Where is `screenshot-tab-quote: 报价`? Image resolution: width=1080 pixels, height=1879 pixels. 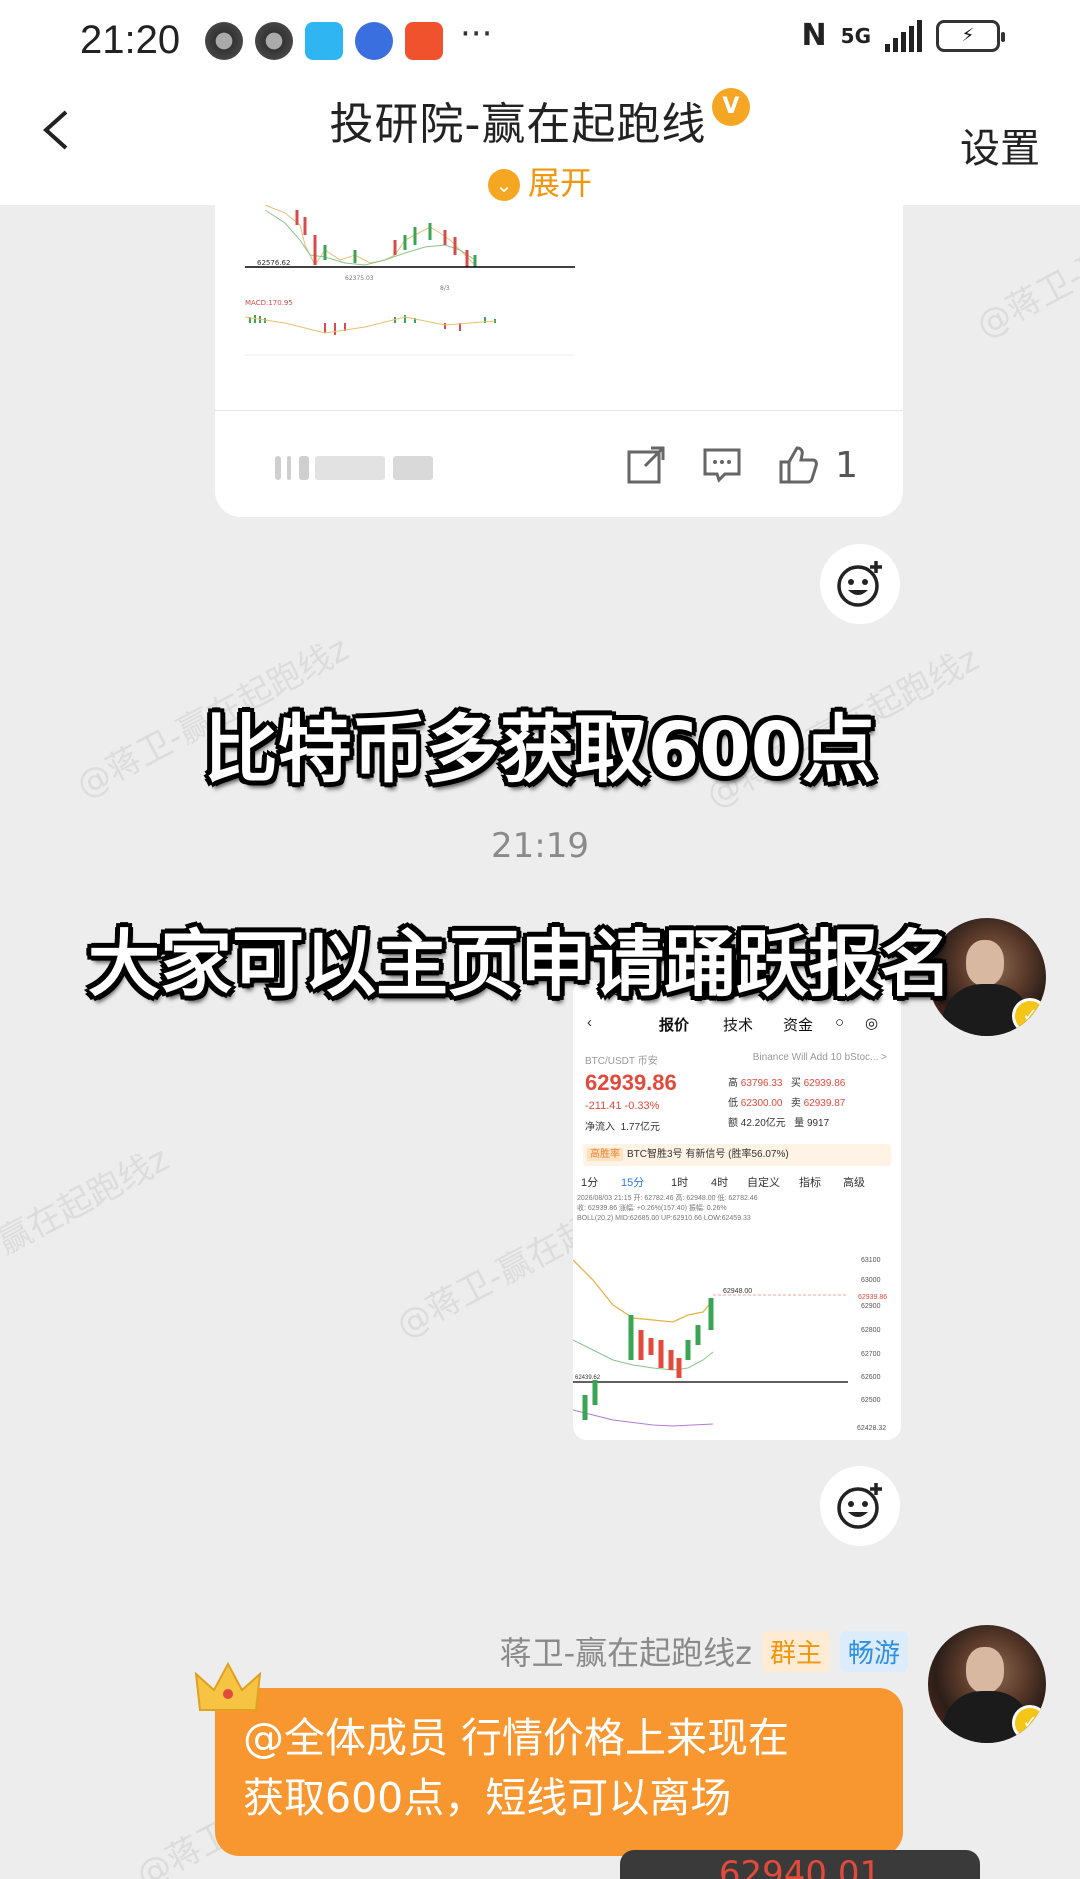
screenshot-tab-quote: 报价 is located at coordinates (674, 1025).